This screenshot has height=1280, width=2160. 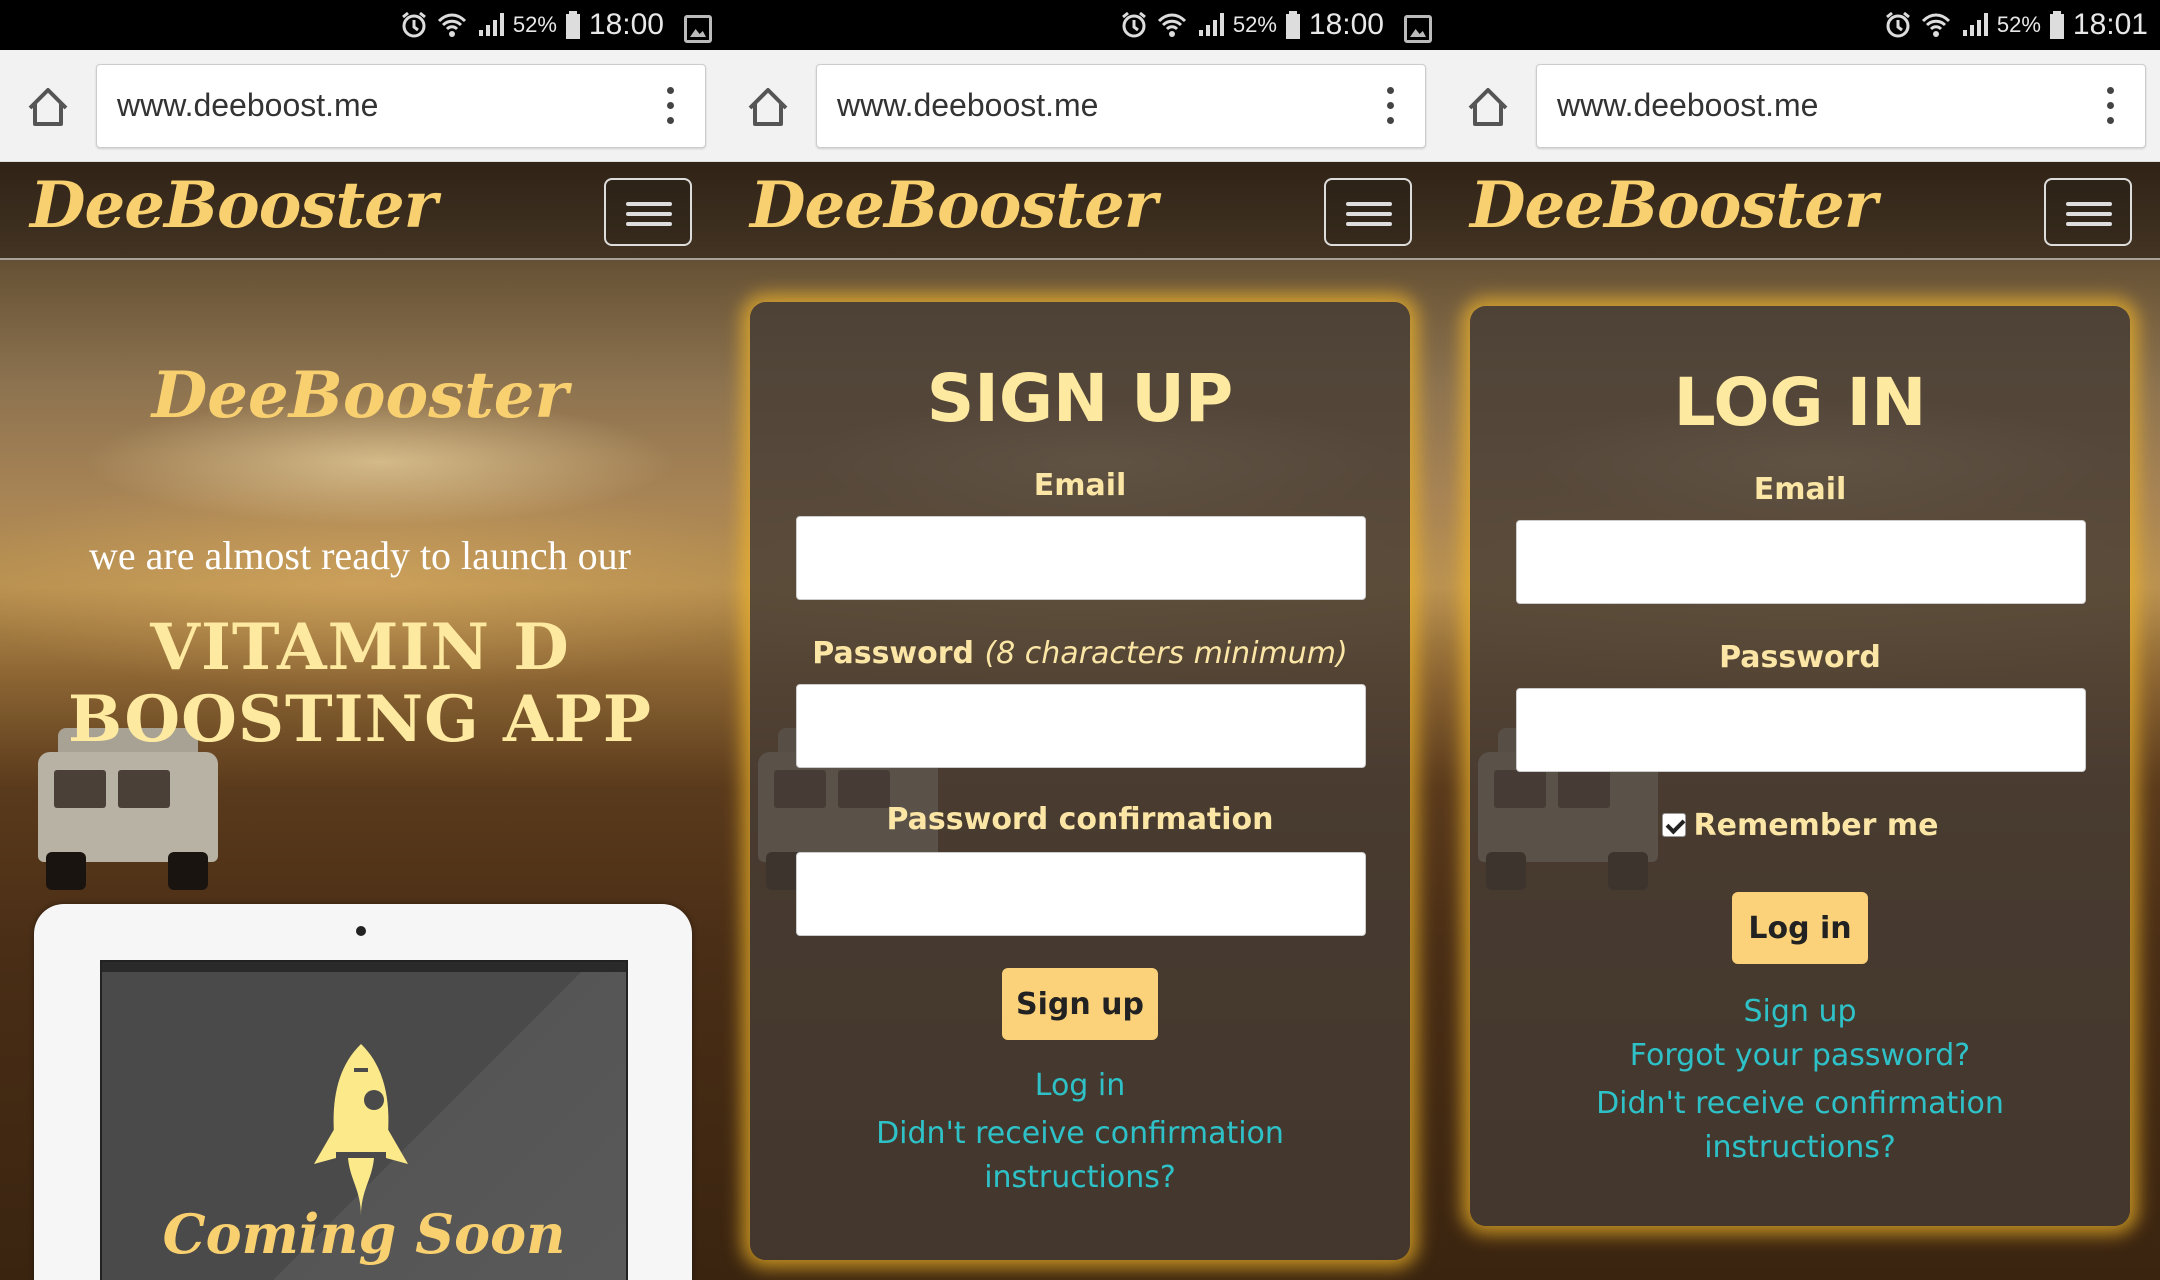 What do you see at coordinates (1080, 1085) in the screenshot?
I see `login-link: Log in` at bounding box center [1080, 1085].